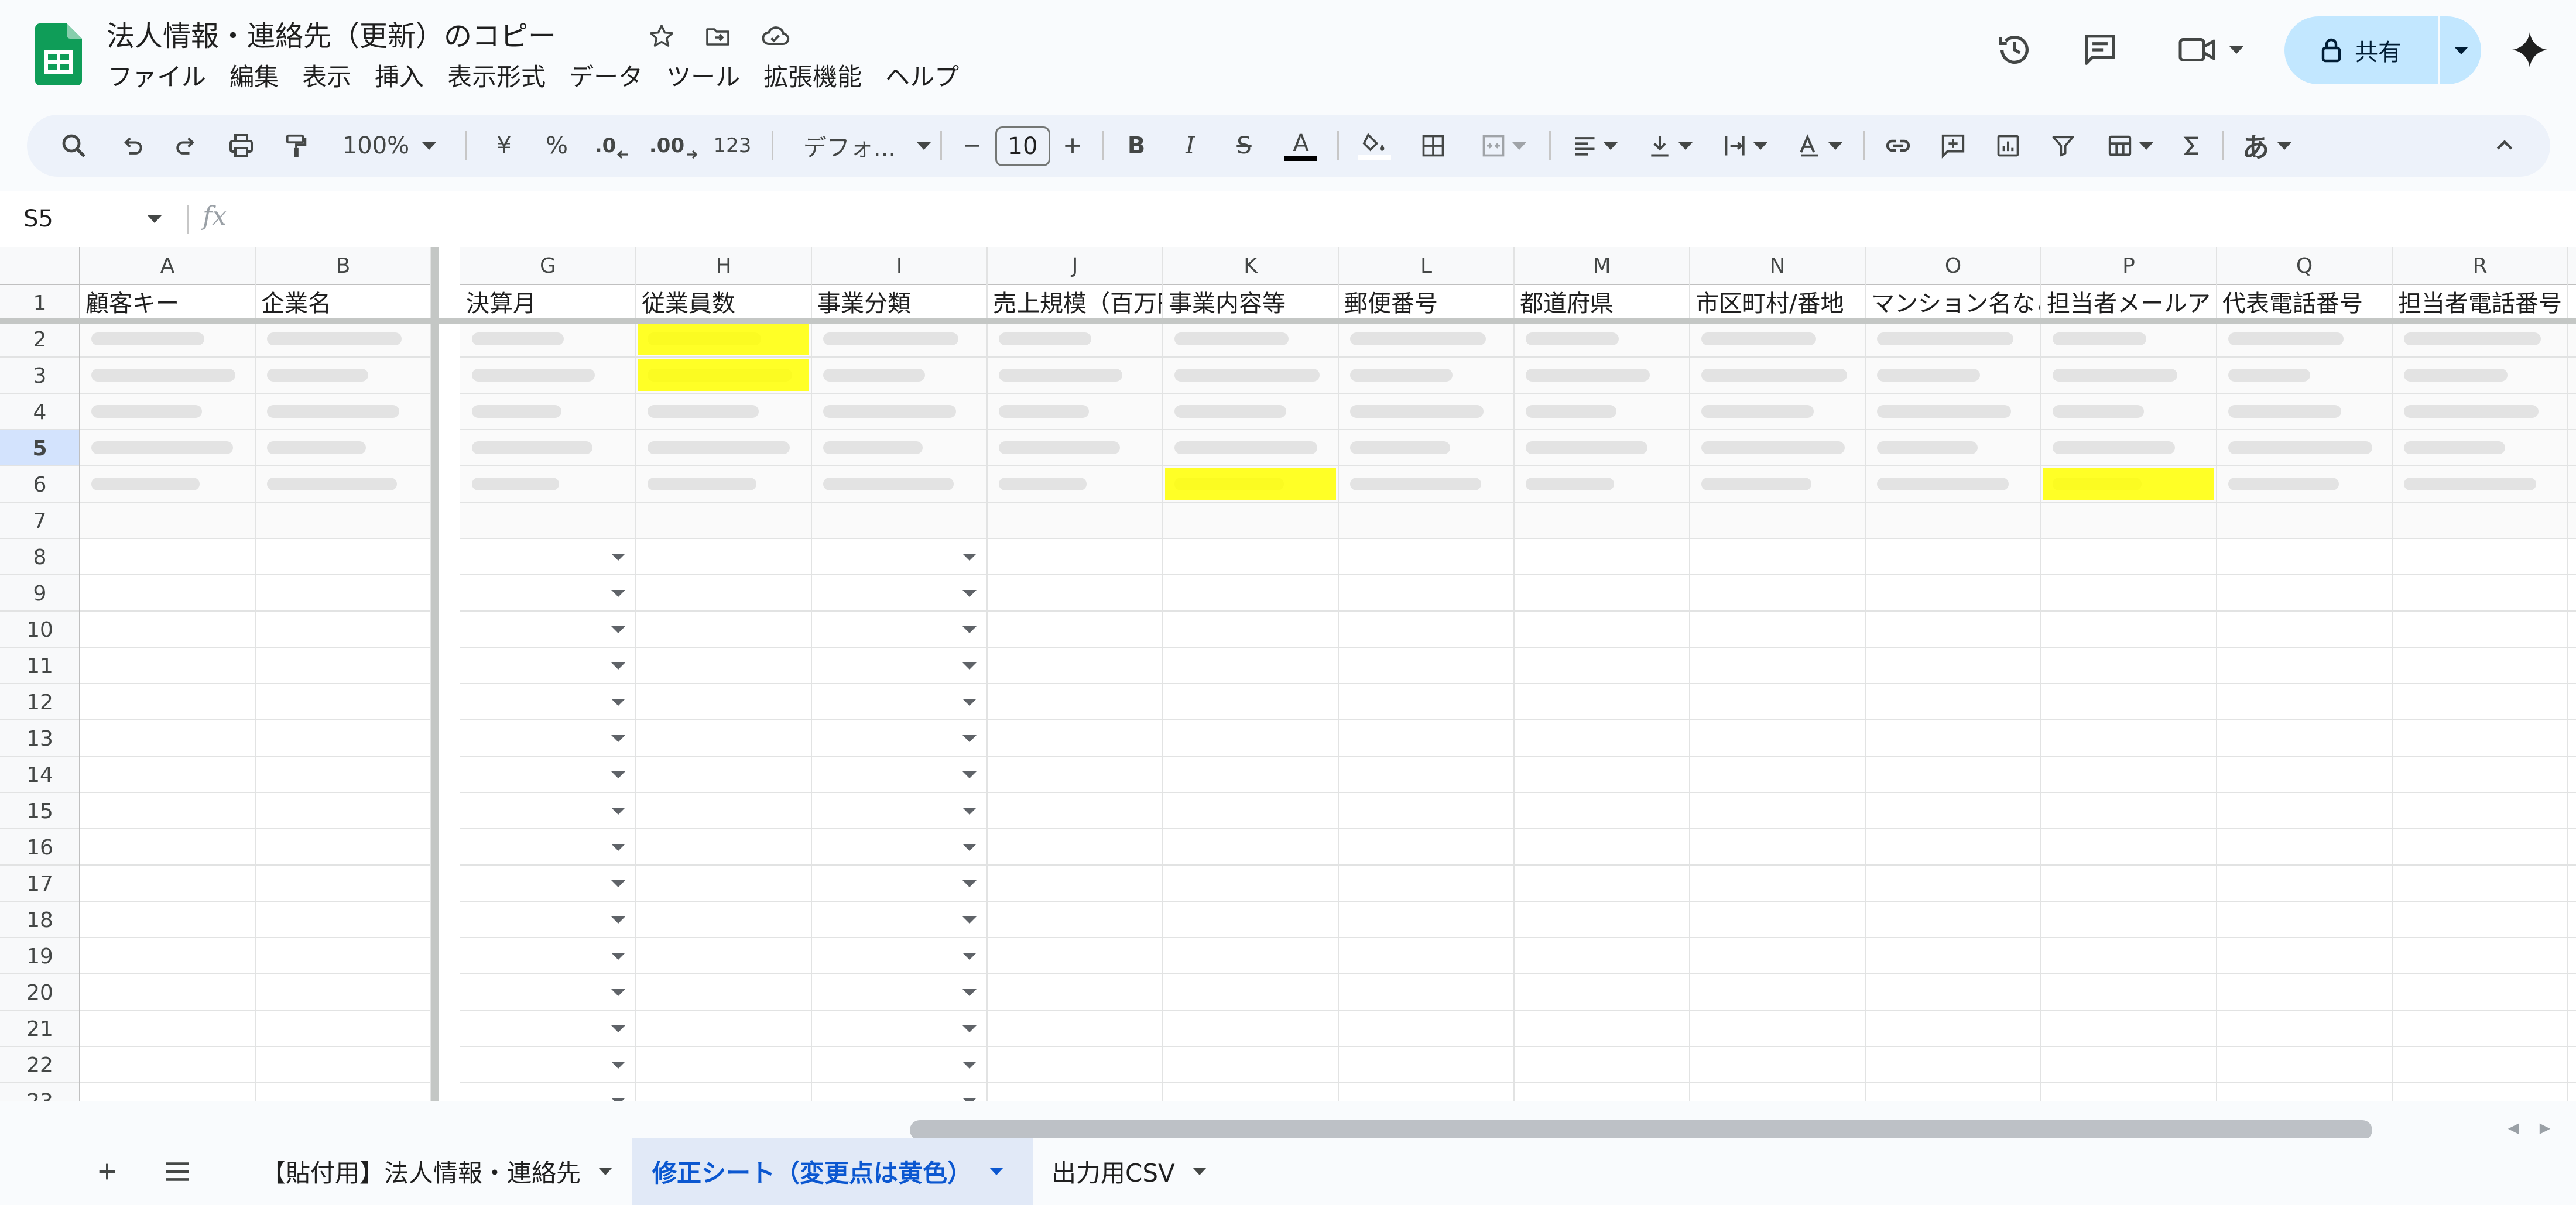  I want to click on add-sheet-button, so click(107, 1171).